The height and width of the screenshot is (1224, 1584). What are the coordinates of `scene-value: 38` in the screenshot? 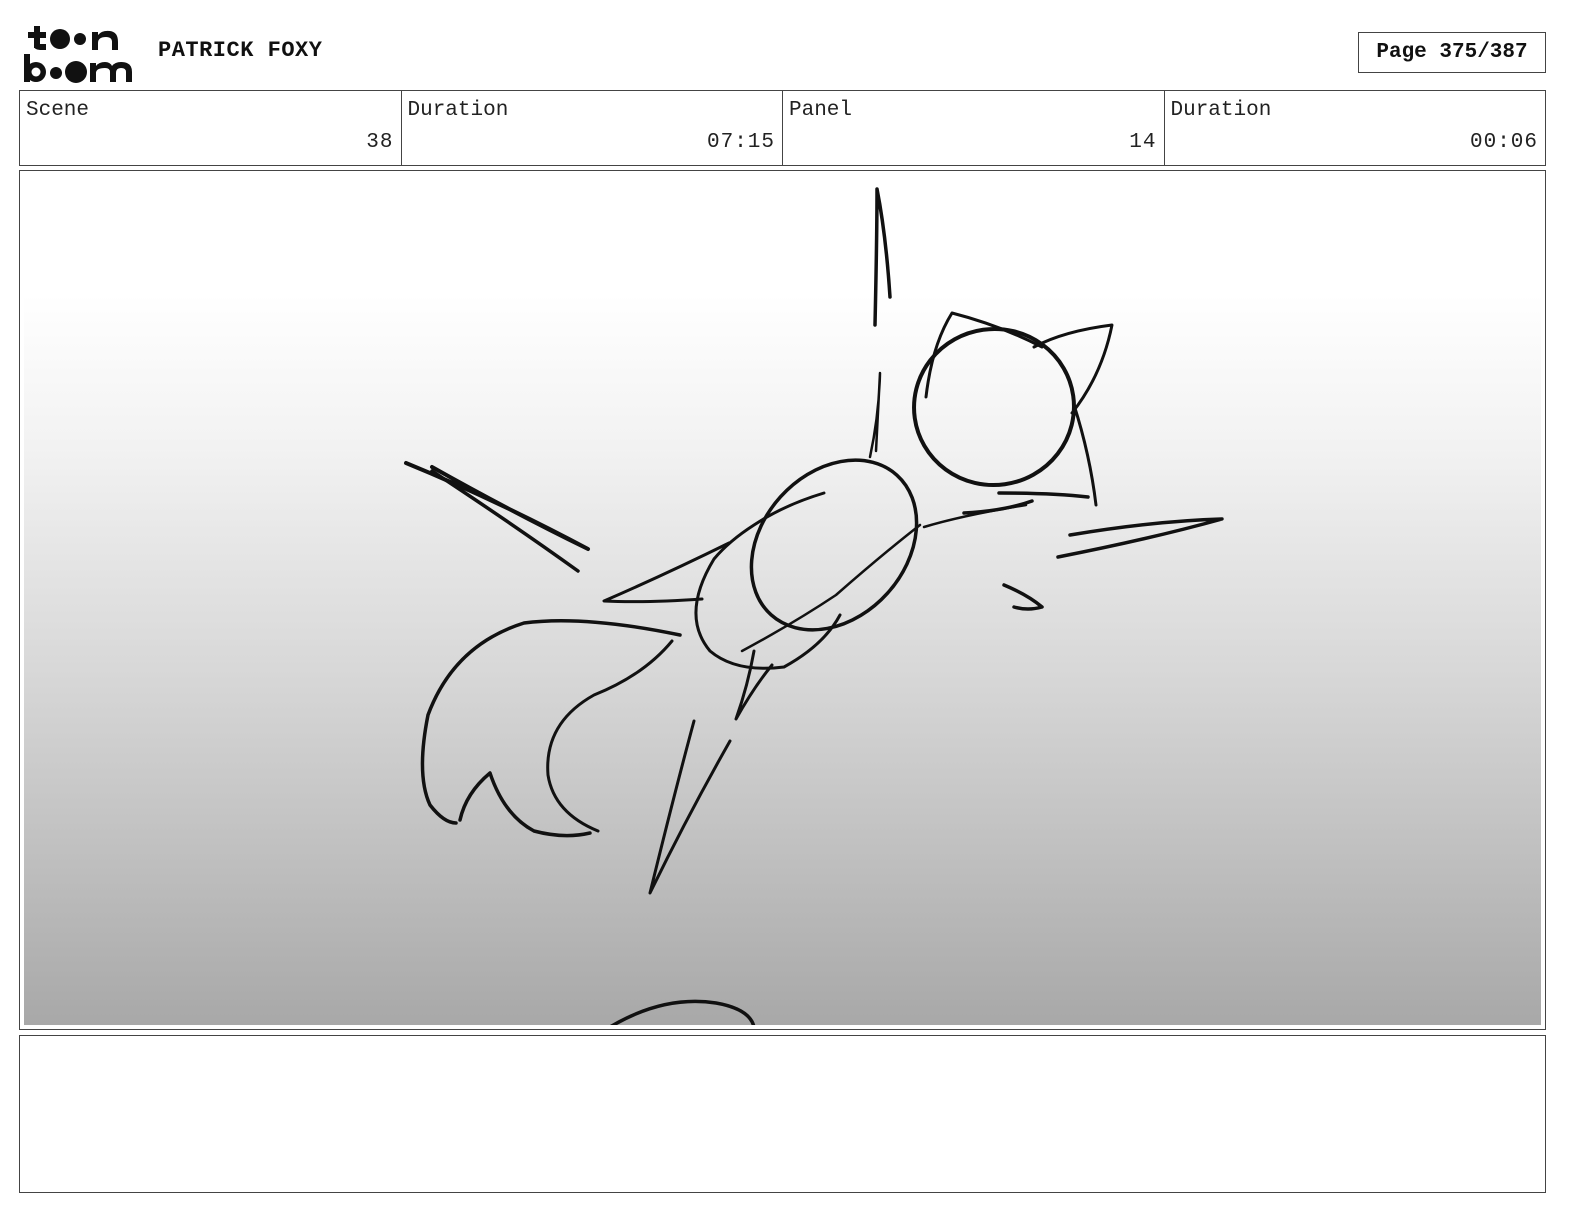 It's located at (380, 142).